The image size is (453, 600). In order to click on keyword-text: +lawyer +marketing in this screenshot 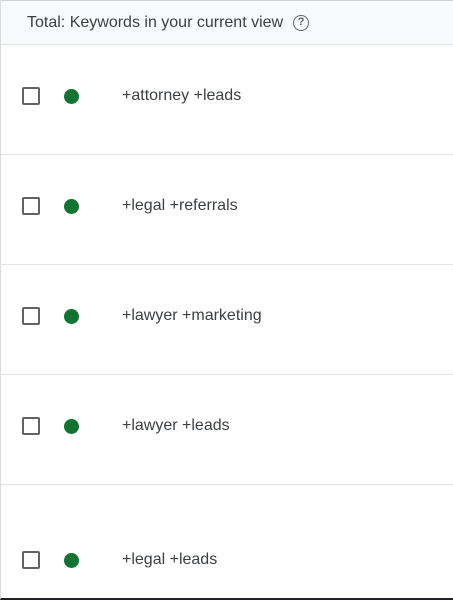, I will do `click(192, 316)`.